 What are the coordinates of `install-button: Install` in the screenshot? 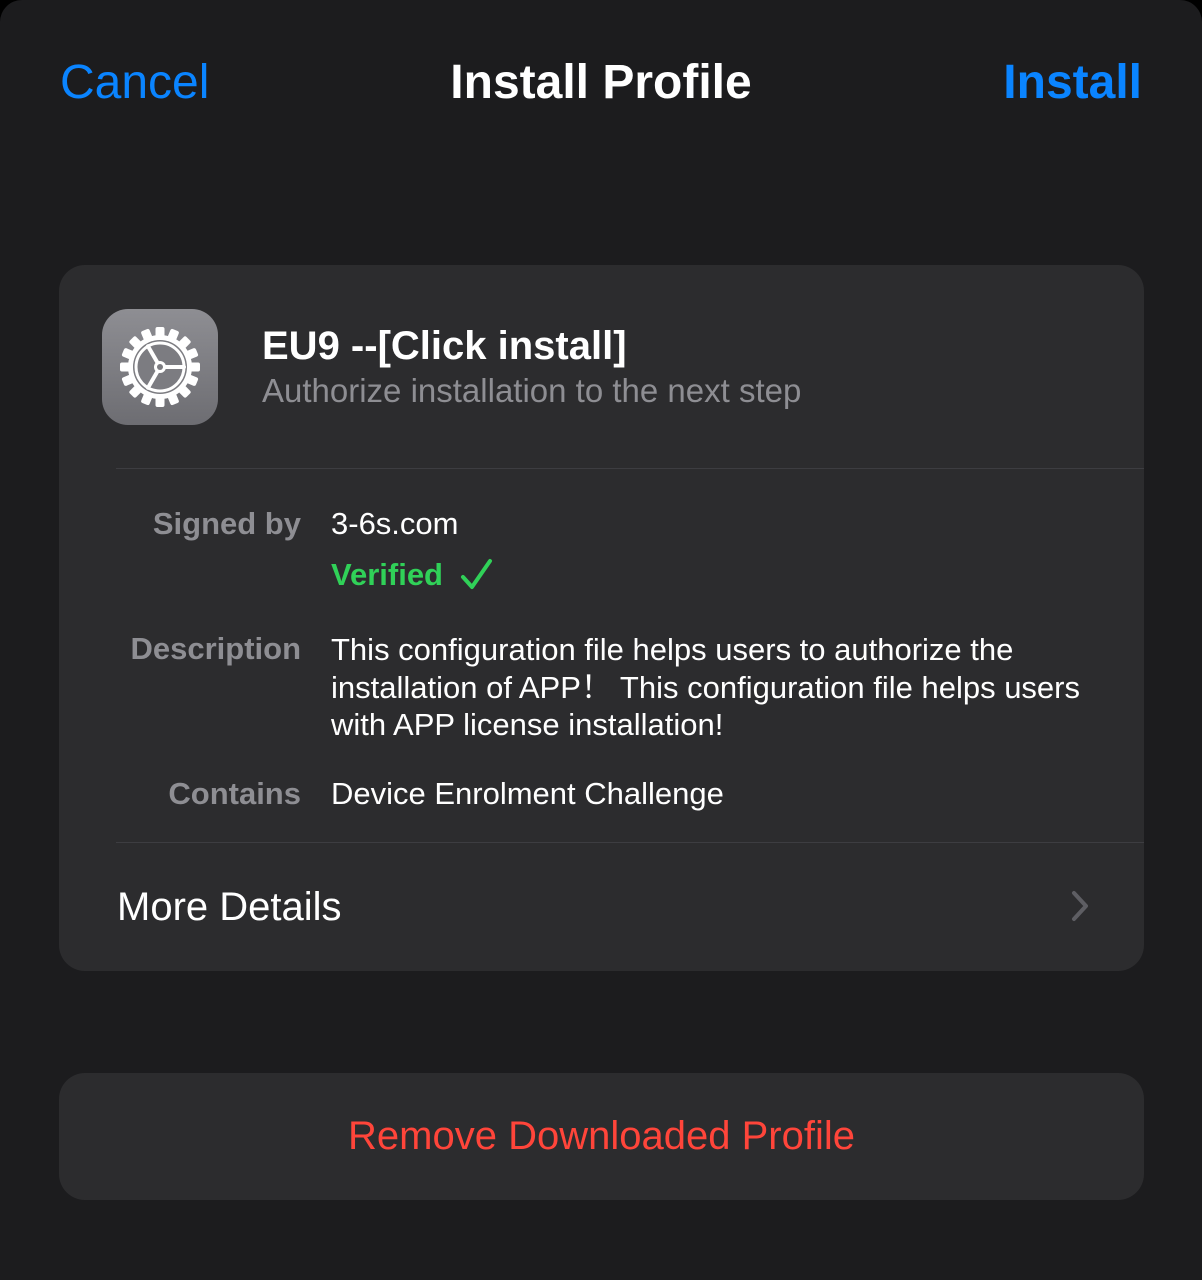 It's located at (1072, 83).